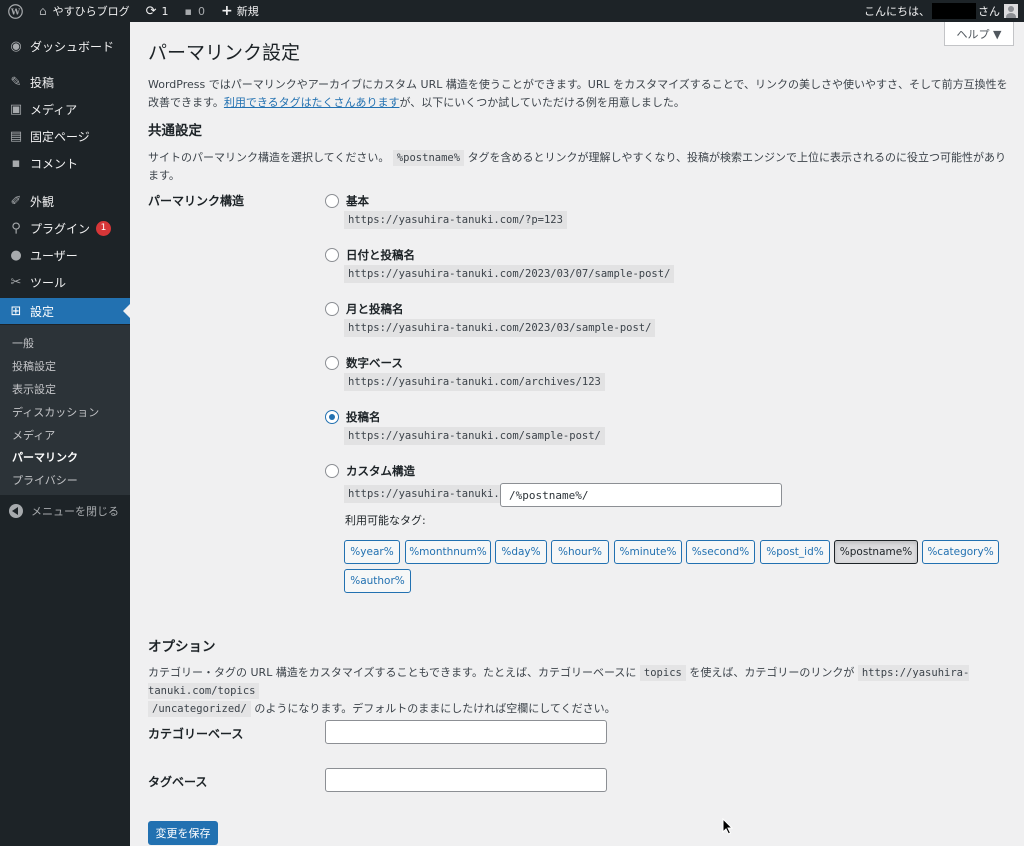 Image resolution: width=1024 pixels, height=846 pixels. Describe the element at coordinates (474, 382) in the screenshot. I see `example-numeric: https://yasuhira-tanuki.com/archives/123` at that location.